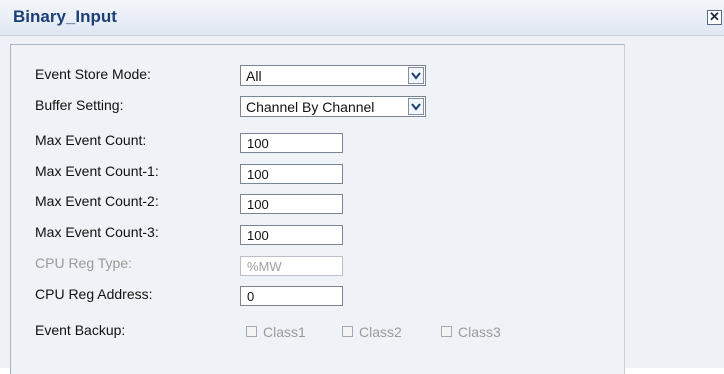  Describe the element at coordinates (380, 332) in the screenshot. I see `class2-label: Class2` at that location.